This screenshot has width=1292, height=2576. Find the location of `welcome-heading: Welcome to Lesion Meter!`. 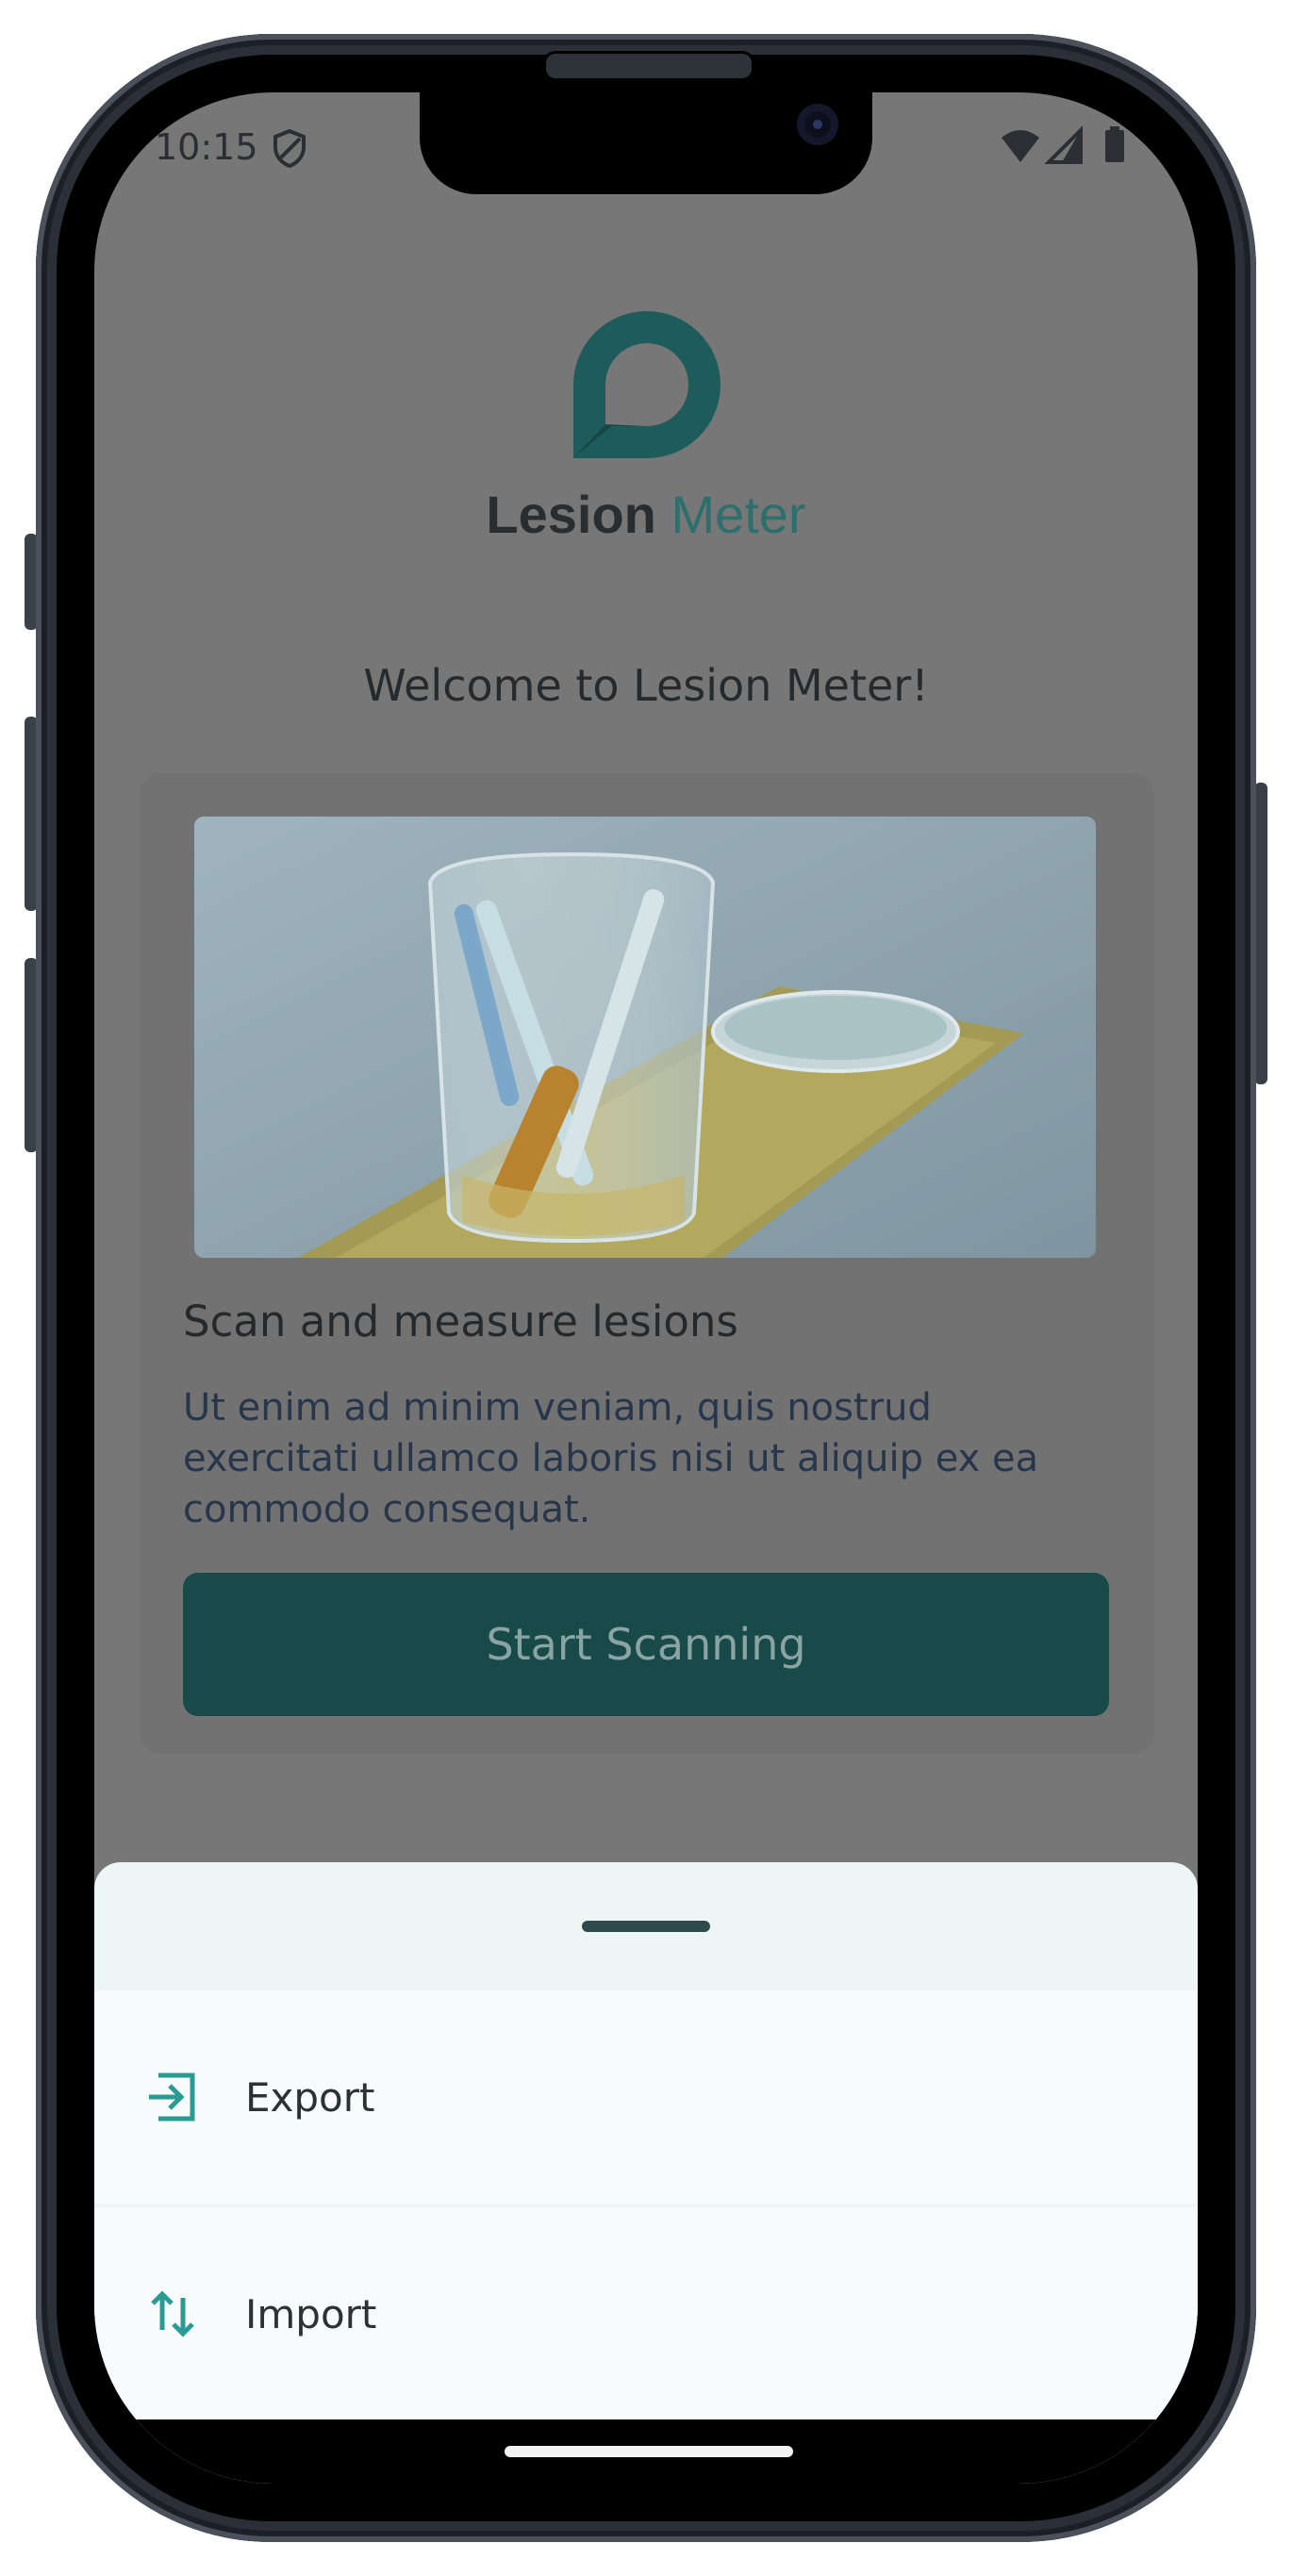

welcome-heading: Welcome to Lesion Meter! is located at coordinates (646, 685).